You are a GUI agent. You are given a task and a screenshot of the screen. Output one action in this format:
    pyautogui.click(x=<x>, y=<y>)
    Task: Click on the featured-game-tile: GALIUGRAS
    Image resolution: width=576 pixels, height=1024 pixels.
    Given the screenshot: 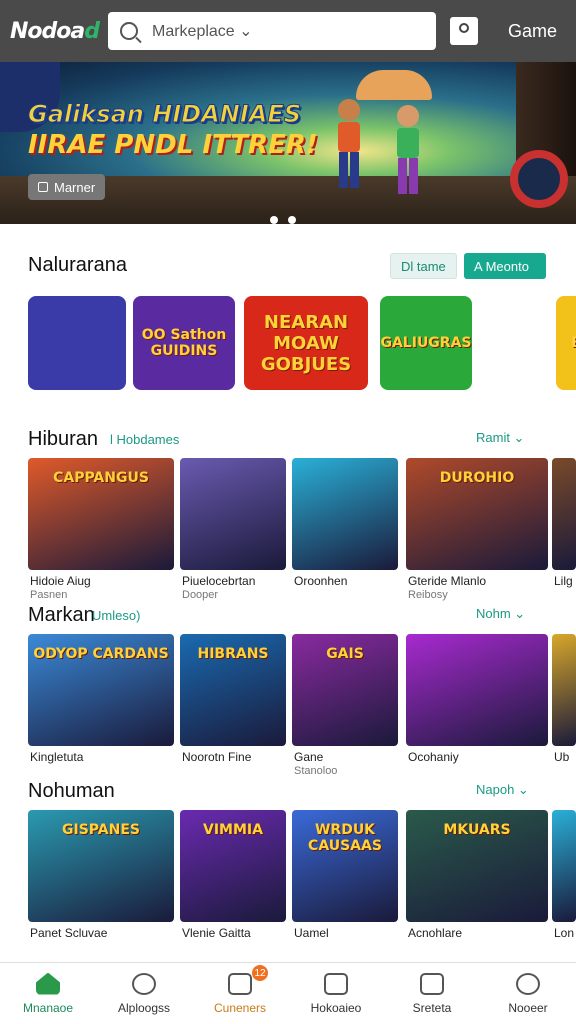 What is the action you would take?
    pyautogui.click(x=426, y=343)
    